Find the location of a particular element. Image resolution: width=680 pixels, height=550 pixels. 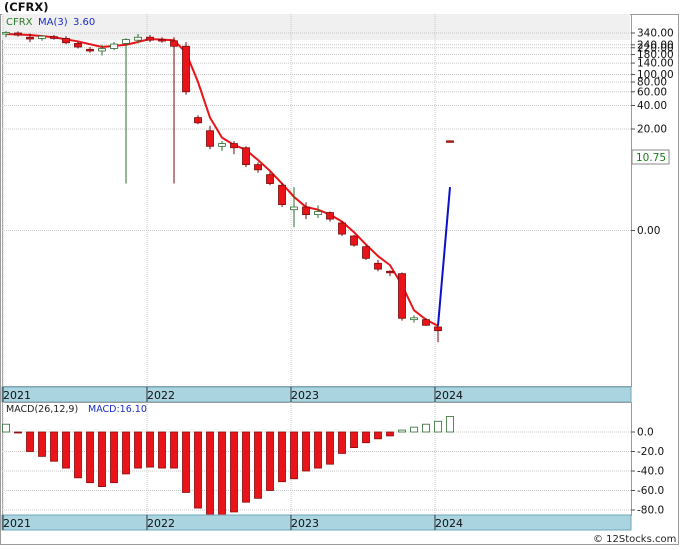

macd-legend-label: MACD(26,12,9) is located at coordinates (42, 409).